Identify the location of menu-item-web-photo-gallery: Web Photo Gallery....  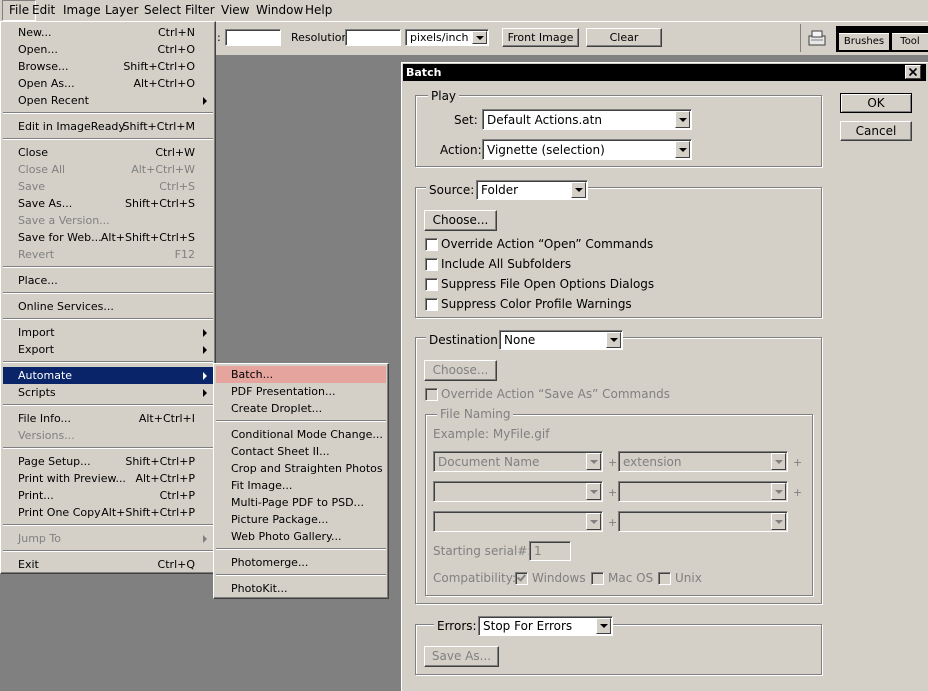
(301, 536).